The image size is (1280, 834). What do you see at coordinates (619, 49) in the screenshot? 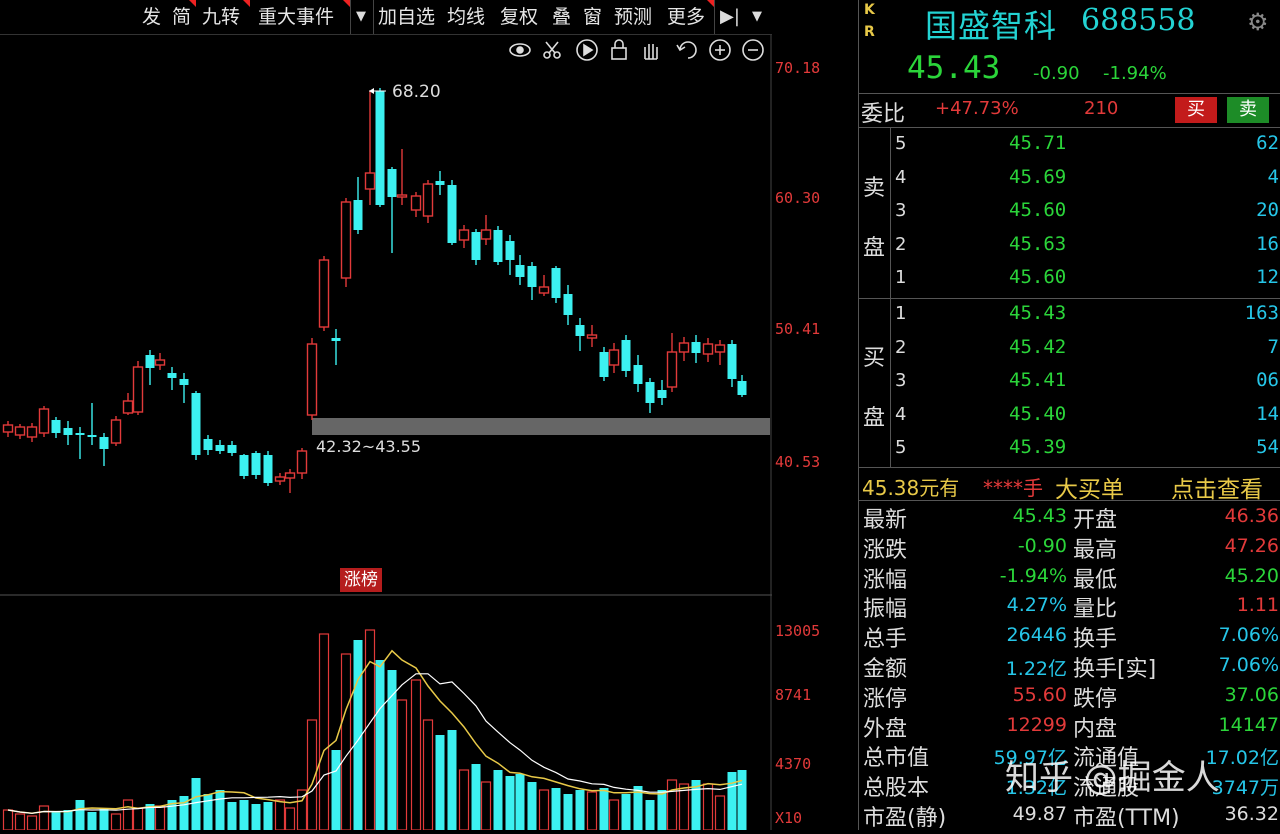
I see `lock-icon` at bounding box center [619, 49].